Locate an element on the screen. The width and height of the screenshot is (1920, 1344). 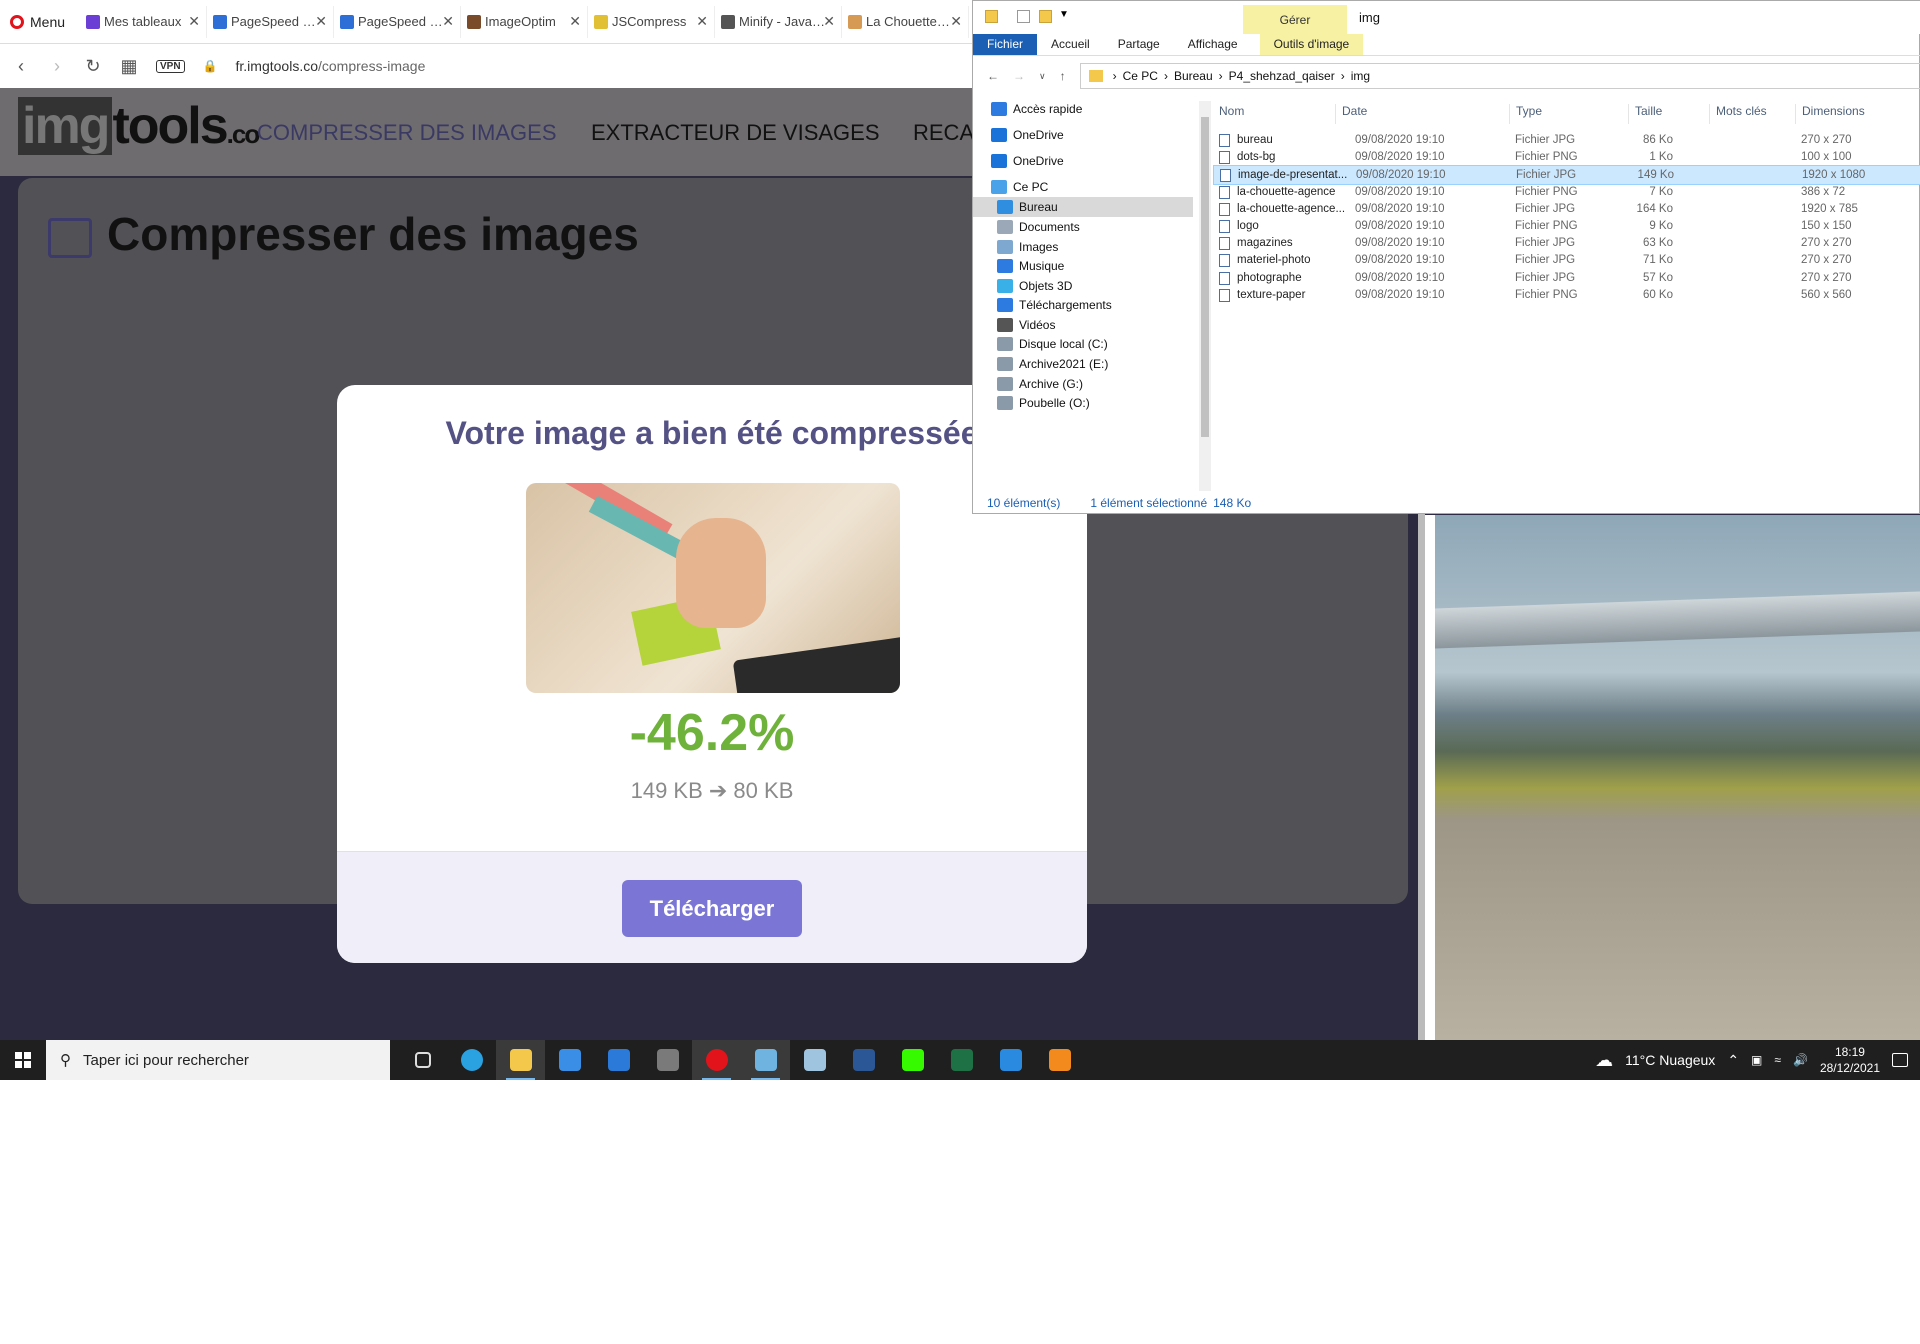
col-keywords: Mots clés is located at coordinates (1738, 114).